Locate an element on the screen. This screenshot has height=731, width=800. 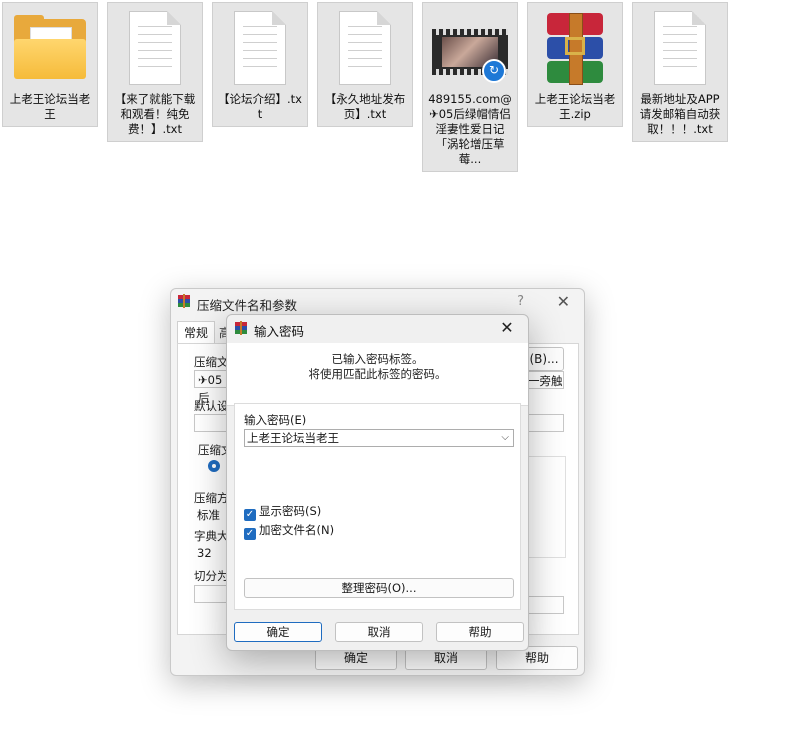
profile-select is located at coordinates (544, 423).